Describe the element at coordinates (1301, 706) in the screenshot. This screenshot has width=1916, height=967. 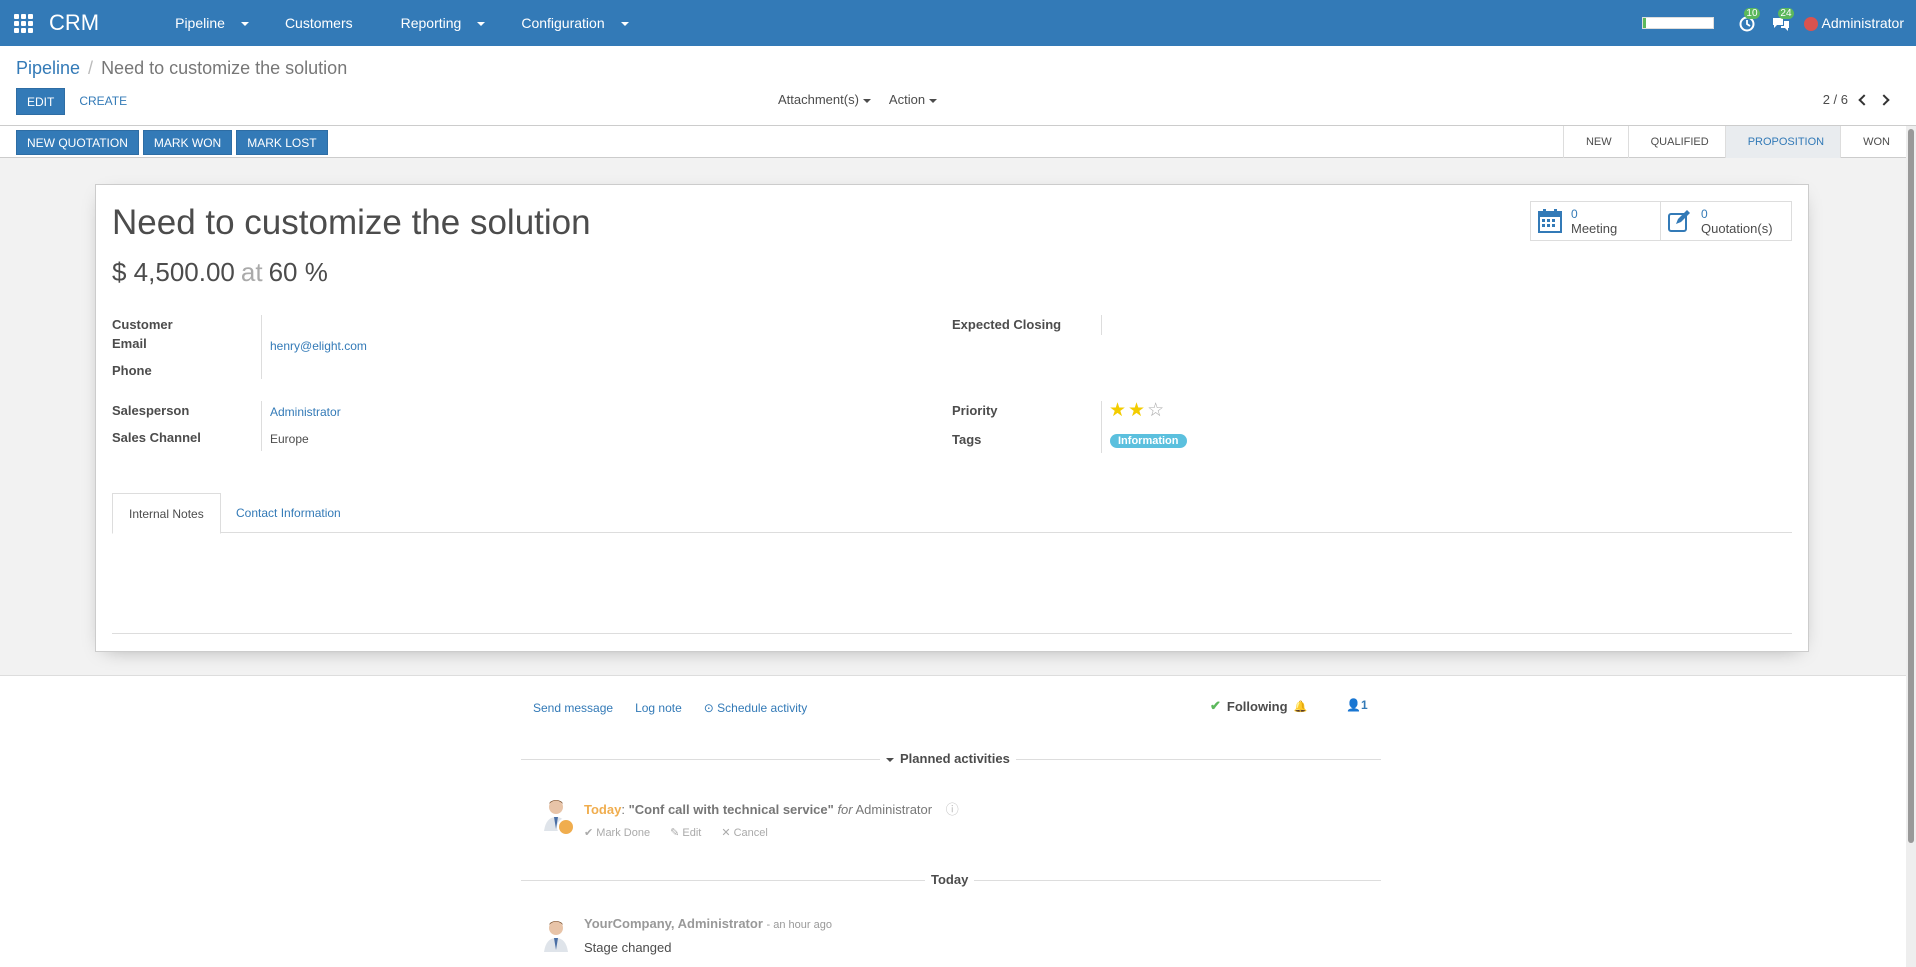
I see `bell-icon: 🔔` at that location.